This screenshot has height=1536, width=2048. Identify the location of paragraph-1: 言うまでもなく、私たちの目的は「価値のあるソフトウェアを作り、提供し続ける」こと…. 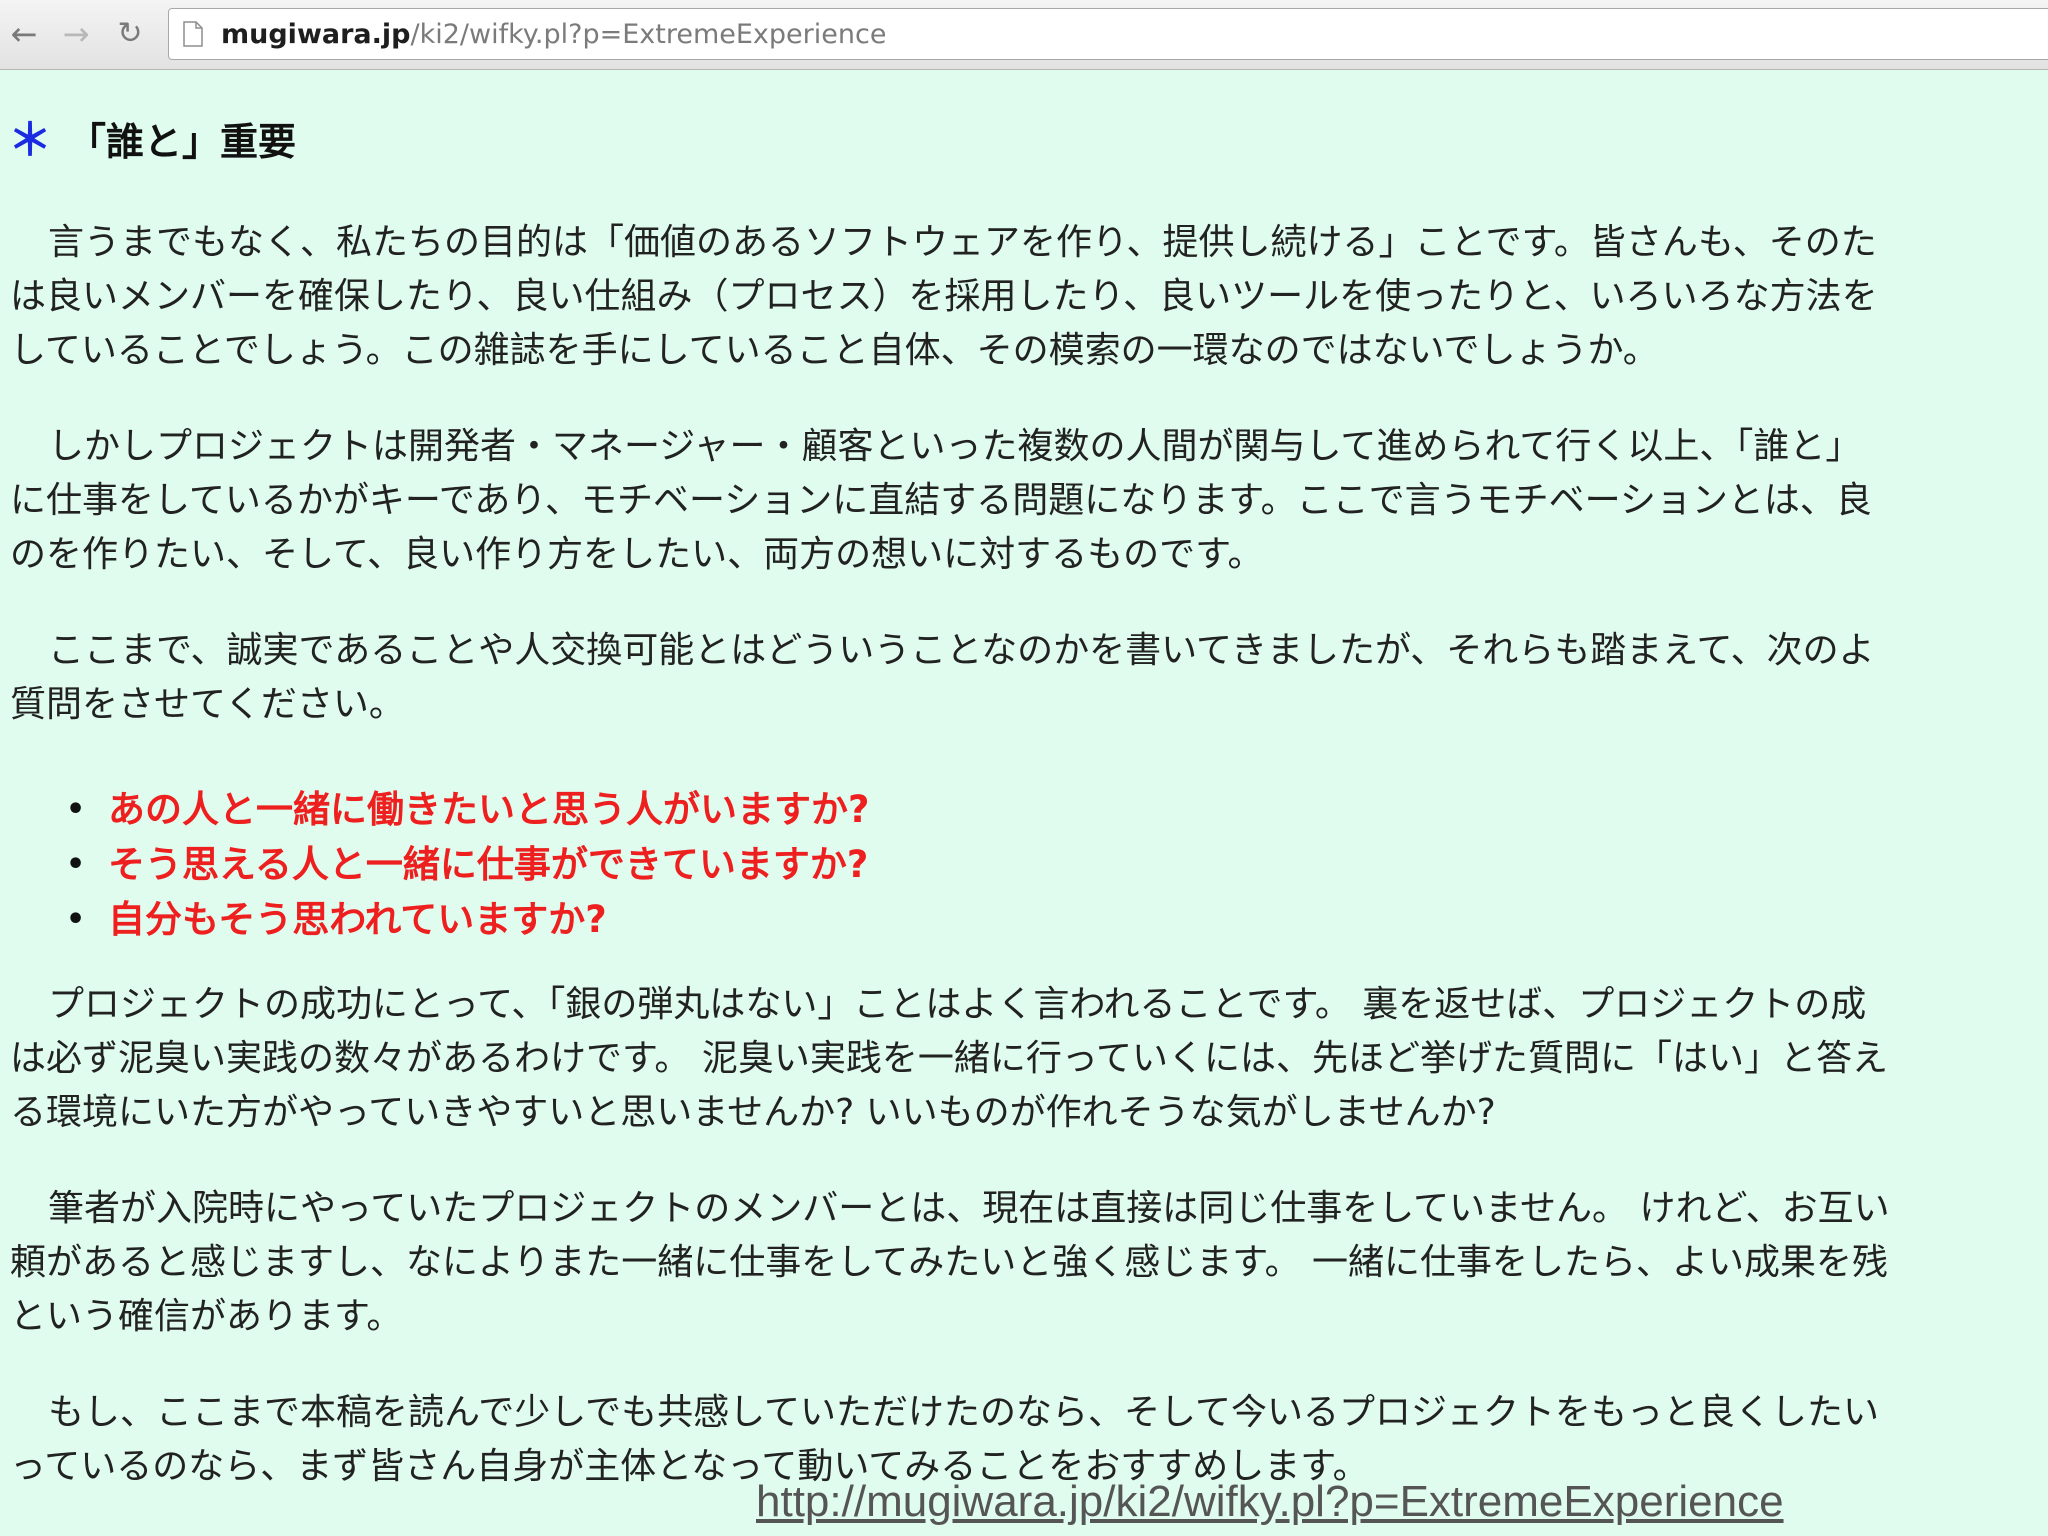
(1029, 297).